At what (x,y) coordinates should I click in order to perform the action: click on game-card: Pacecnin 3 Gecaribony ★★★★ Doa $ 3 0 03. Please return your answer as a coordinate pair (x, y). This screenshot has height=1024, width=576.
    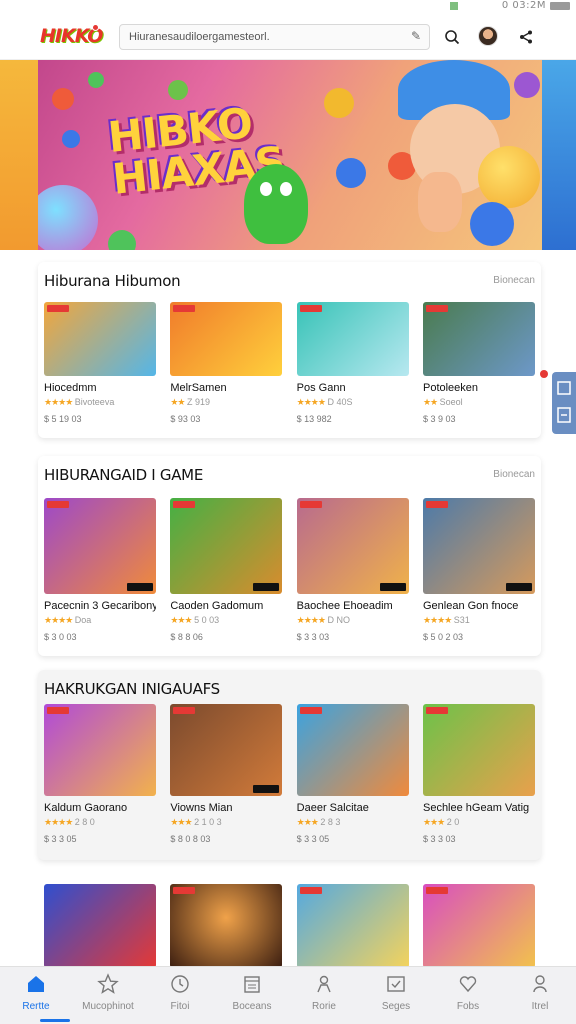
    Looking at the image, I should click on (100, 570).